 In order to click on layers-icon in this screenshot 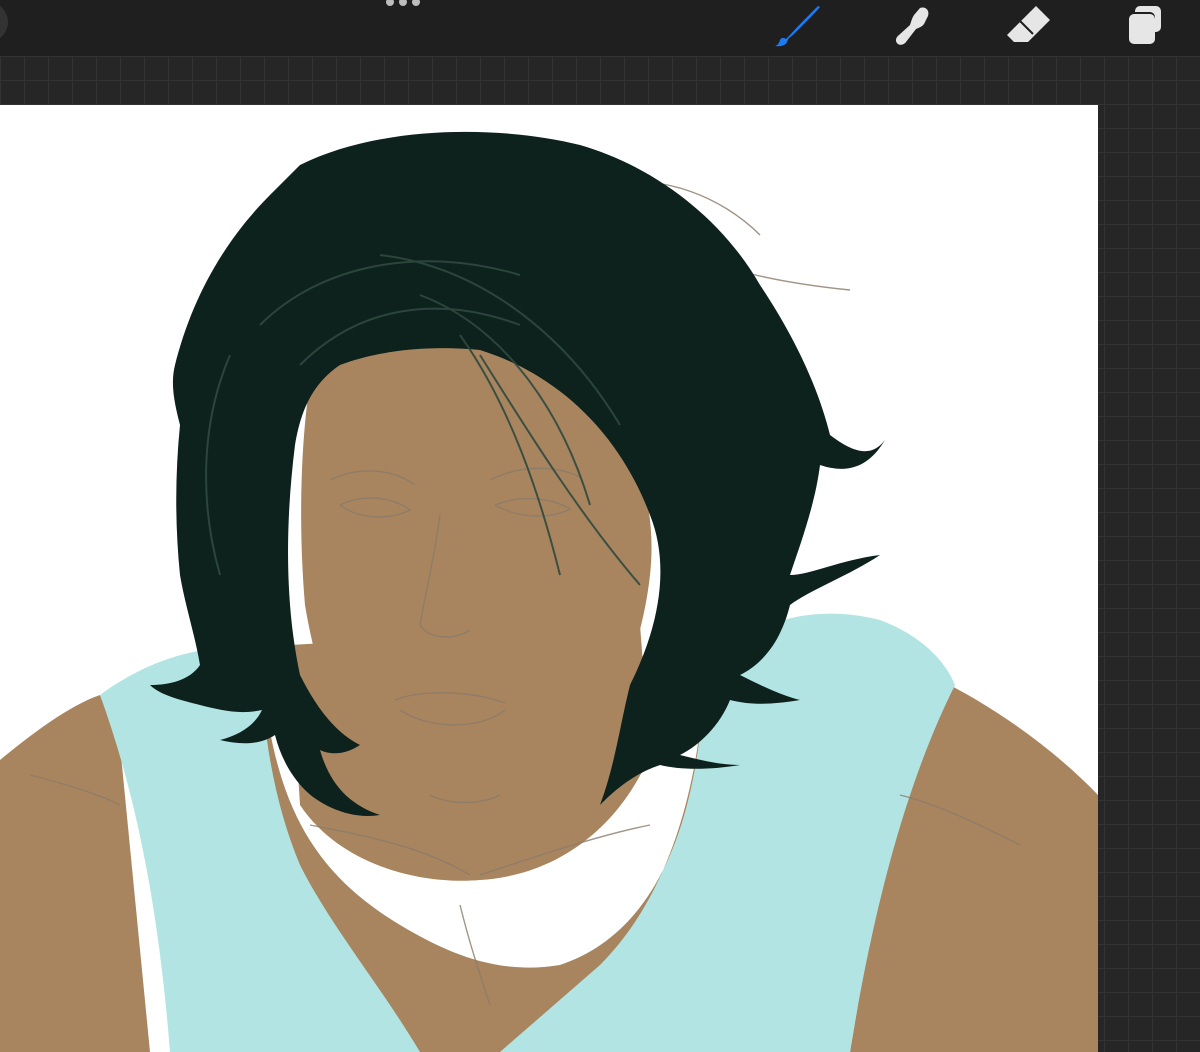, I will do `click(1145, 25)`.